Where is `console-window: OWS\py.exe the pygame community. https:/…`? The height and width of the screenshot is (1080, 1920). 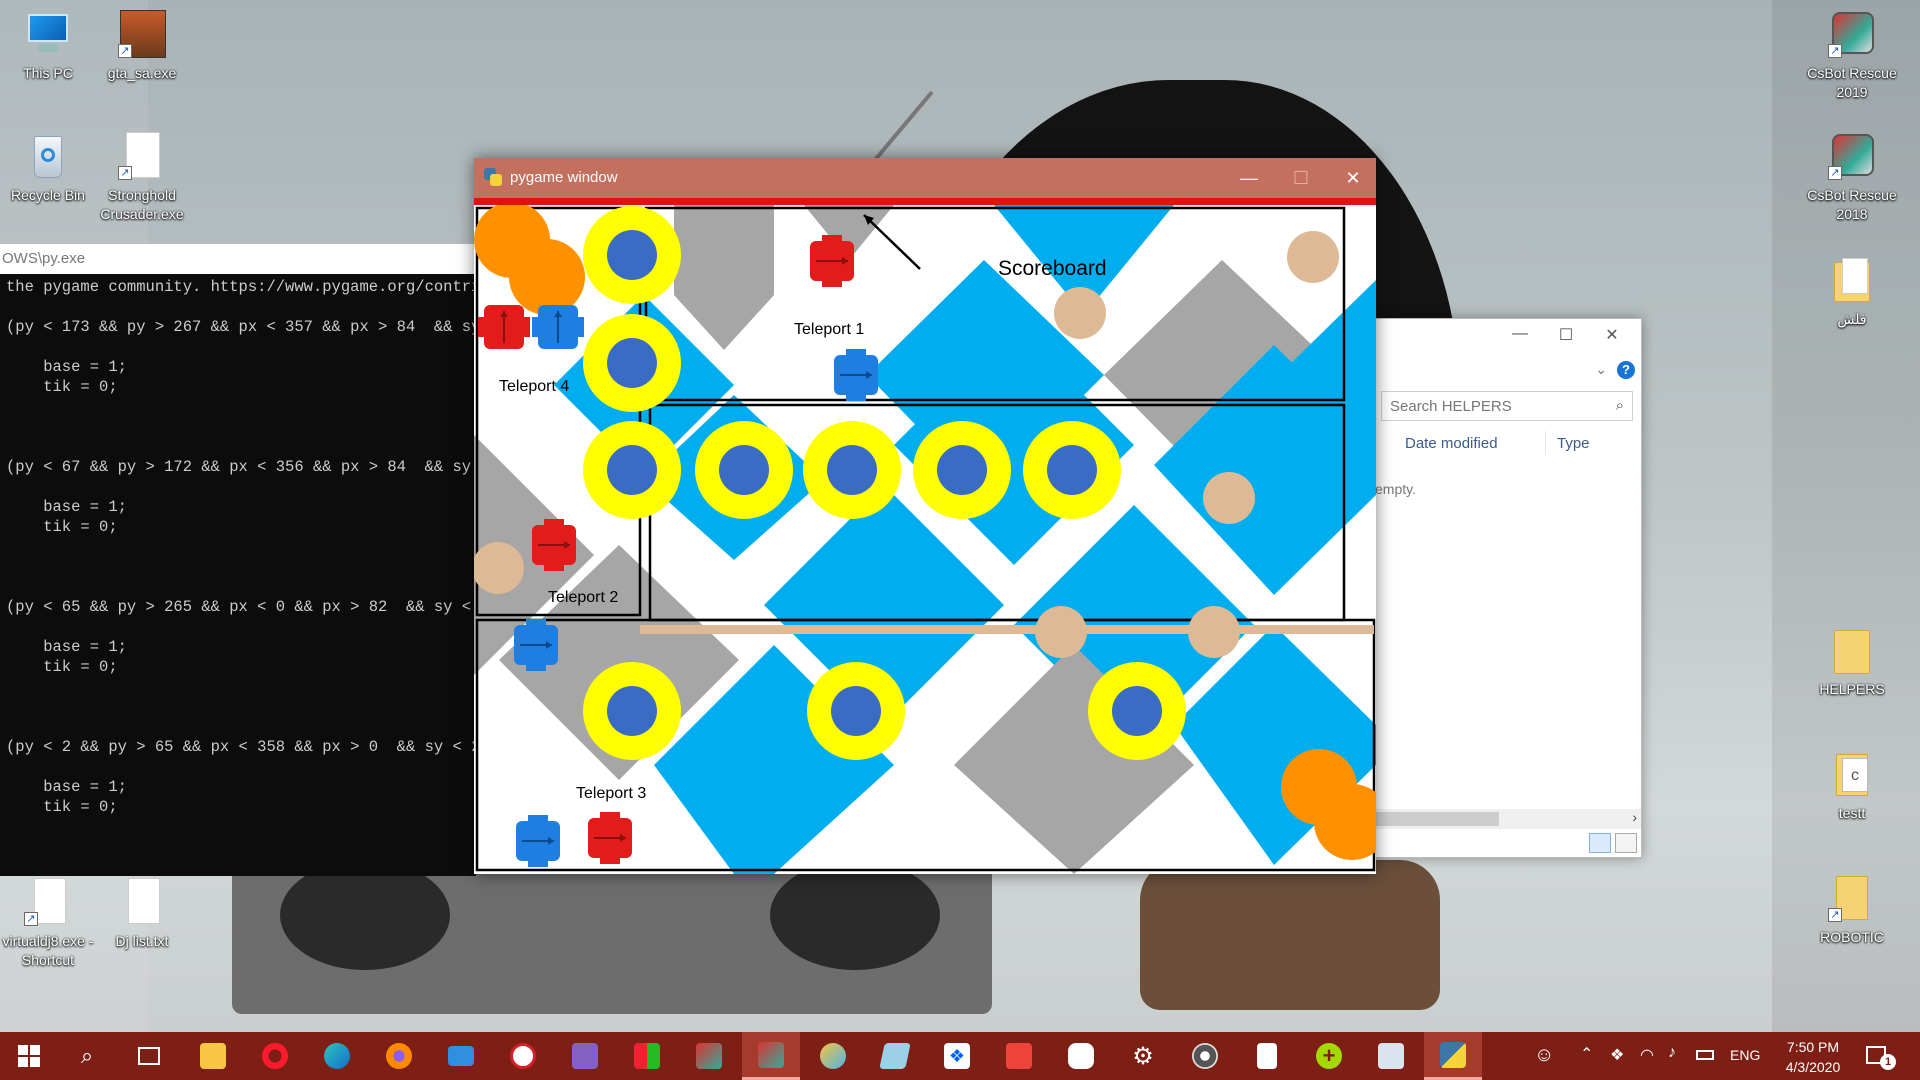
console-window: OWS\py.exe the pygame community. https:/… is located at coordinates (238, 560).